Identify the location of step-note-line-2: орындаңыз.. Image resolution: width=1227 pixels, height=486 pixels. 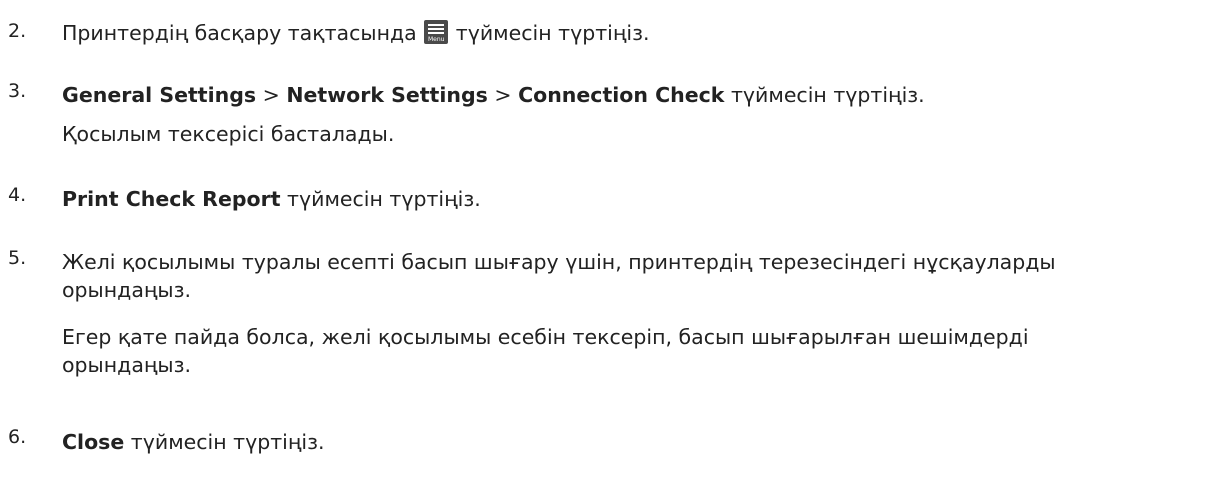
(127, 365).